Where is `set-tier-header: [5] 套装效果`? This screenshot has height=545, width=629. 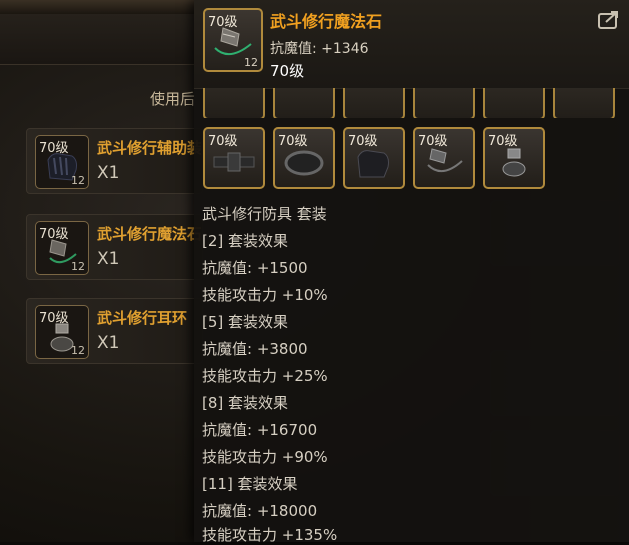 set-tier-header: [5] 套装效果 is located at coordinates (245, 322).